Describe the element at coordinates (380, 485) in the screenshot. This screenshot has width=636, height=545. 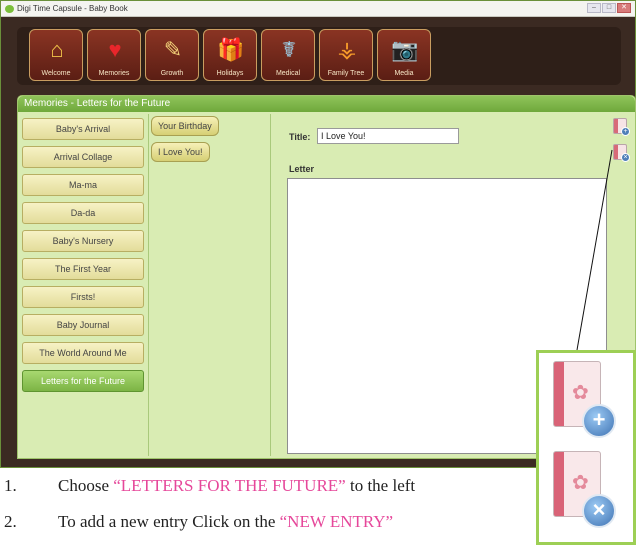
I see `step-text: to the left` at that location.